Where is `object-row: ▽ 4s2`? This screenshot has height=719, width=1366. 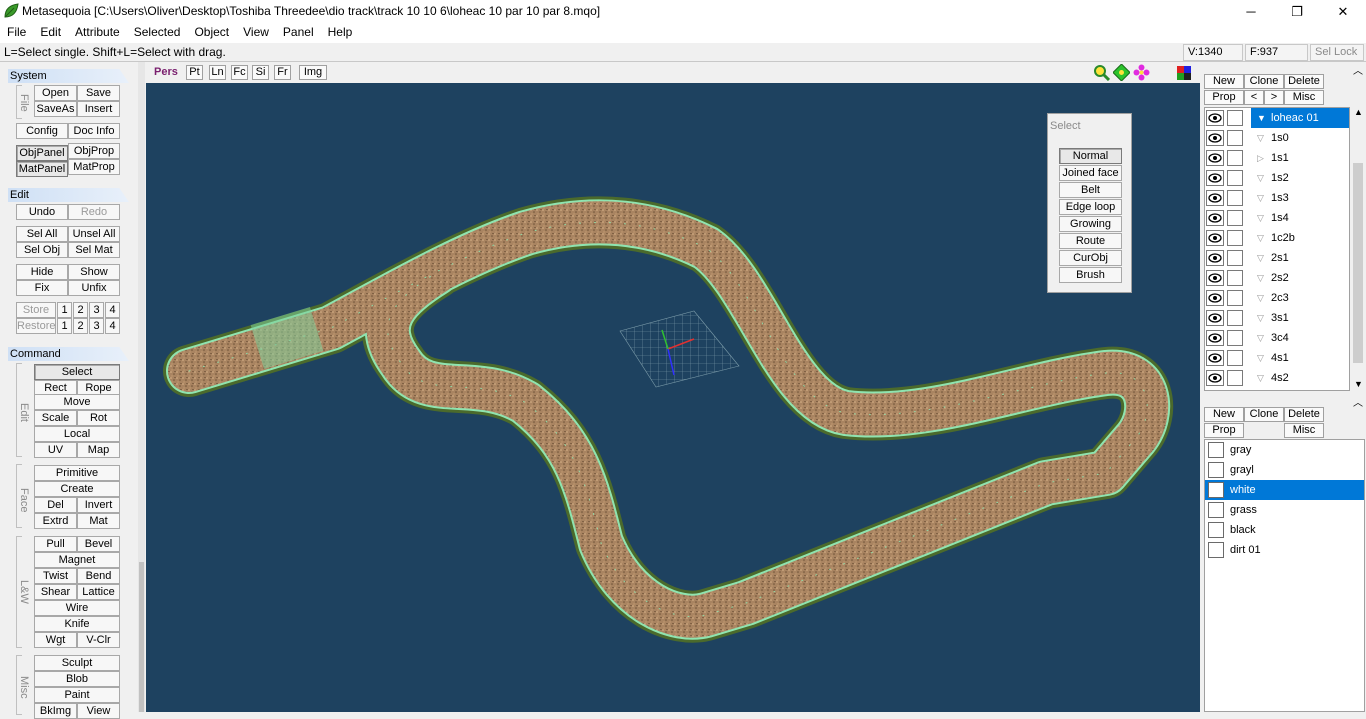
object-row: ▽ 4s2 is located at coordinates (1277, 378).